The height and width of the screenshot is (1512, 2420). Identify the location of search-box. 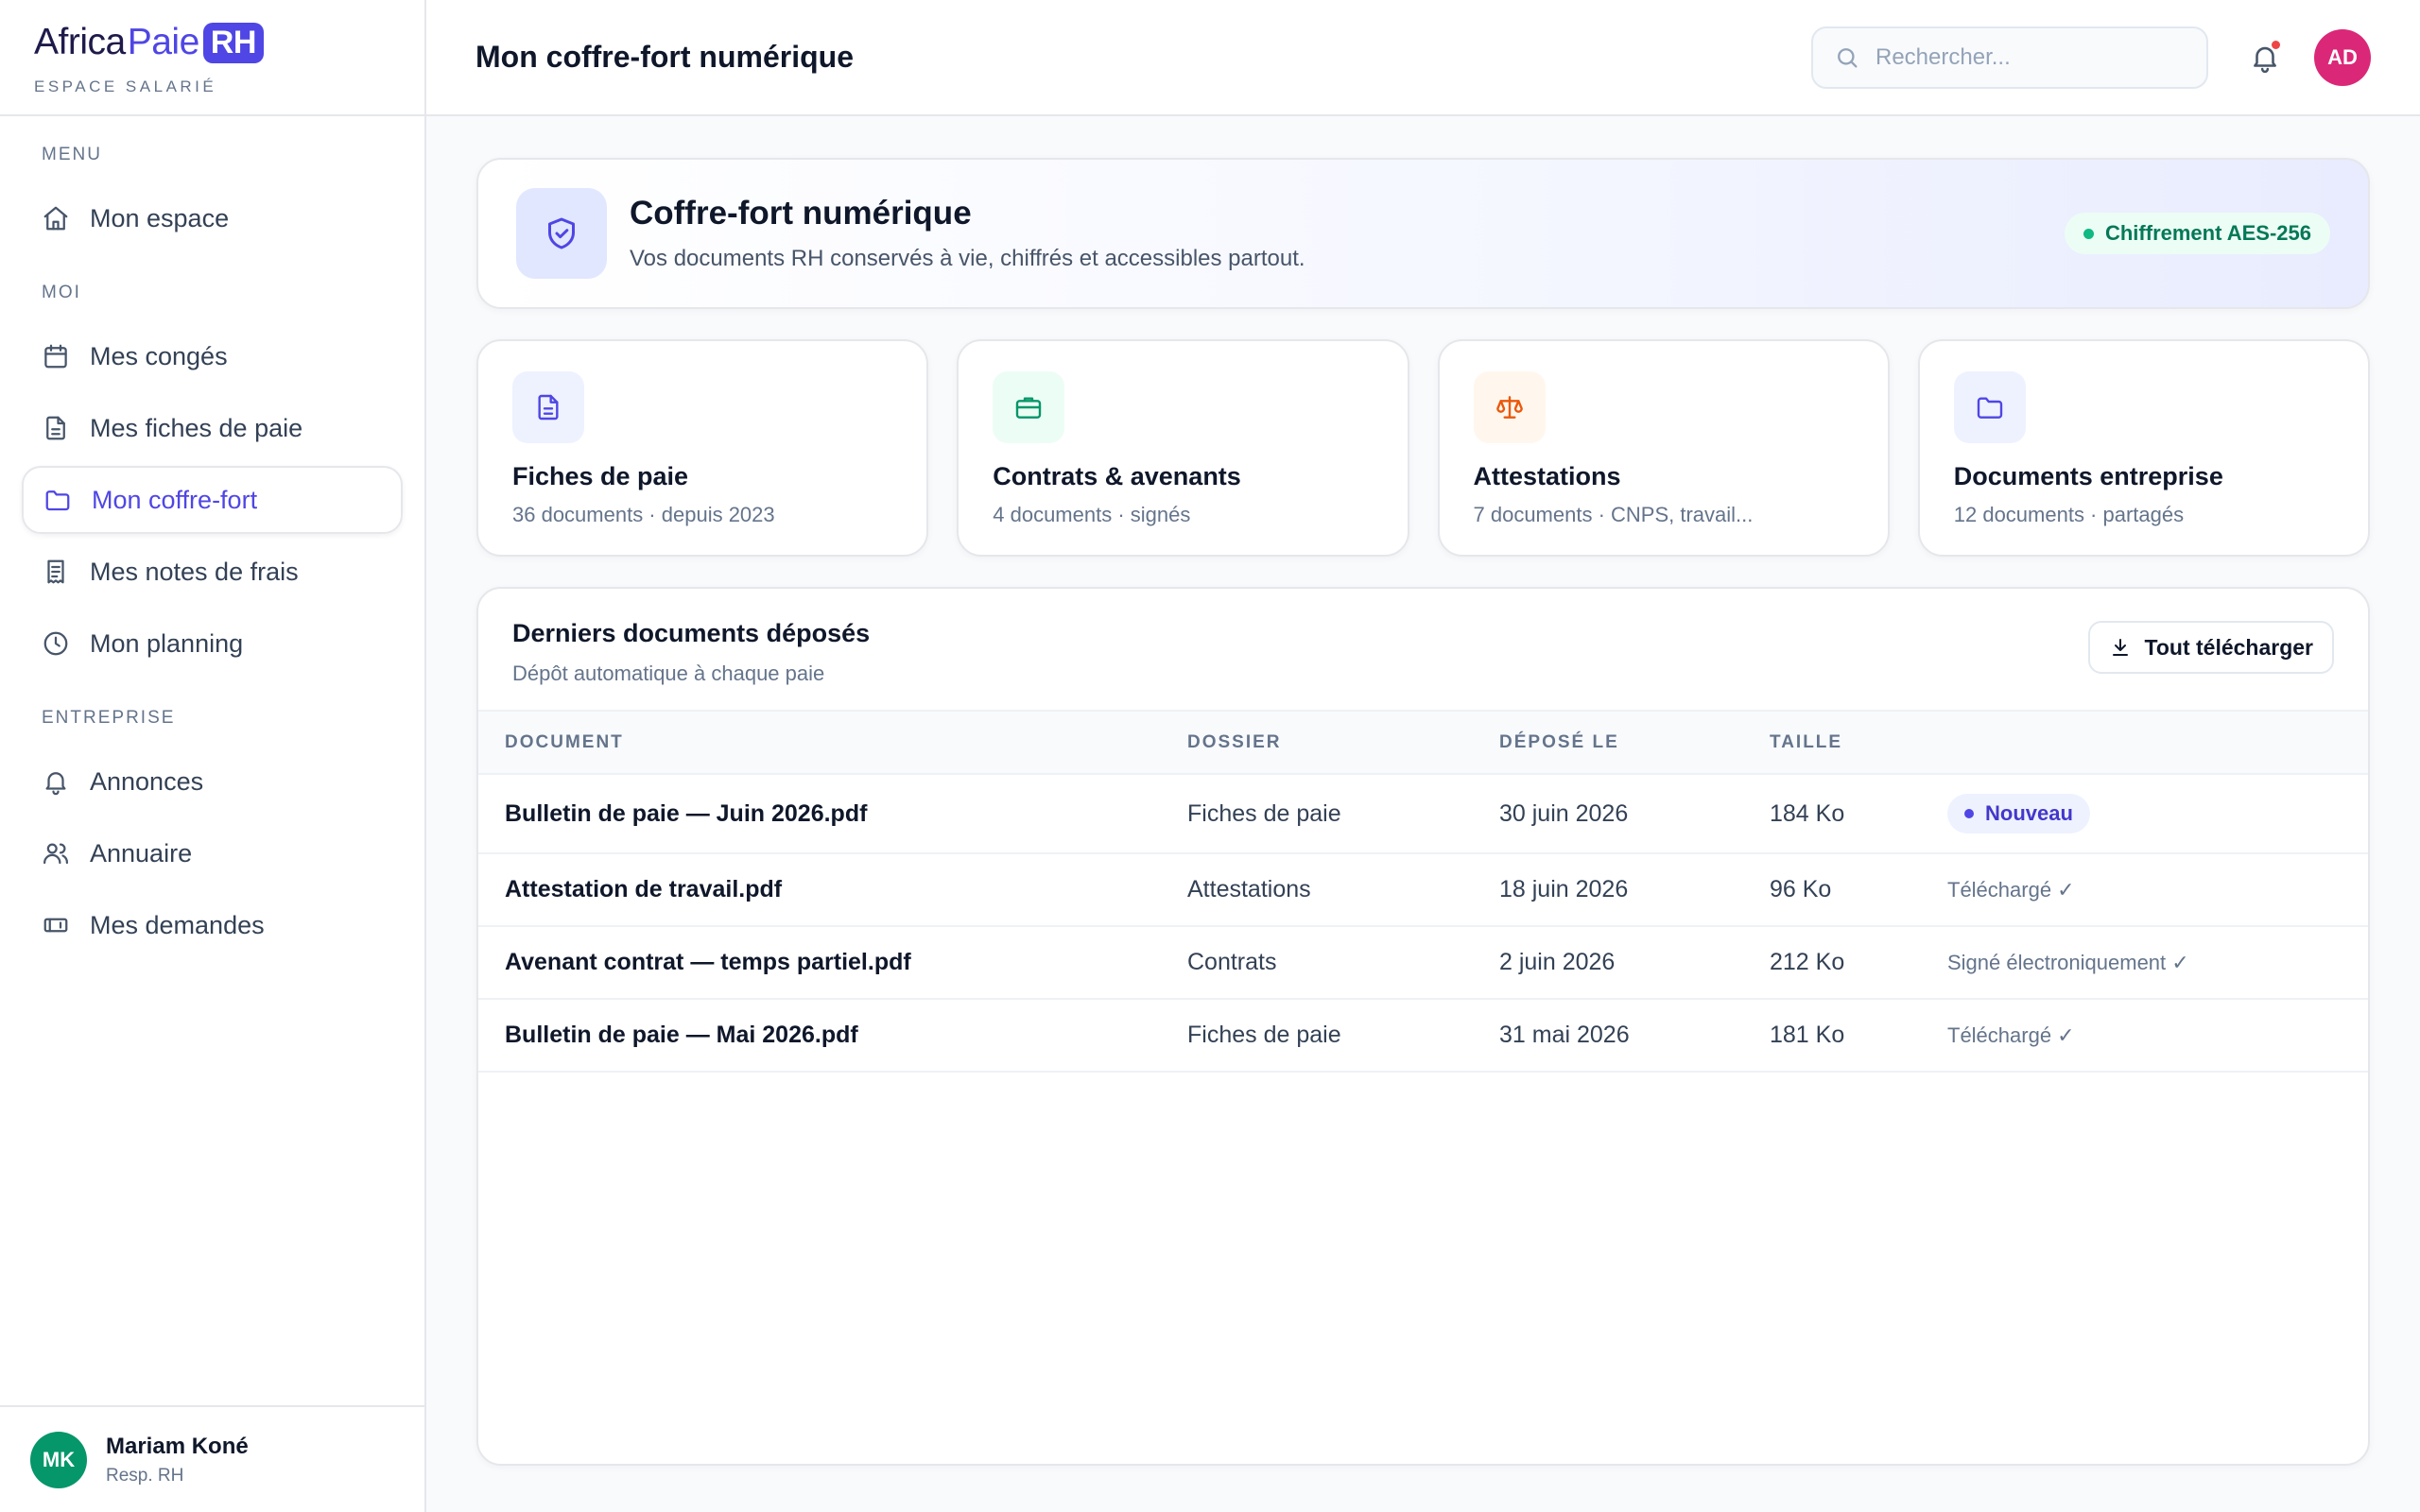
(2010, 57).